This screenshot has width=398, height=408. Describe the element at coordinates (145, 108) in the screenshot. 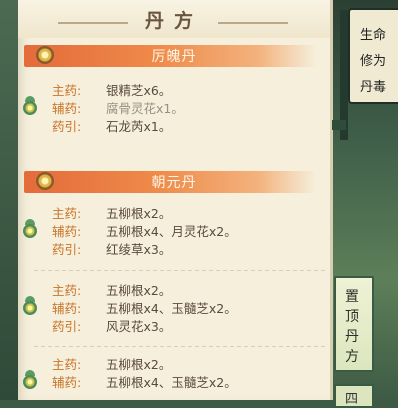

I see `ingredient-value: 腐骨灵花x1。` at that location.